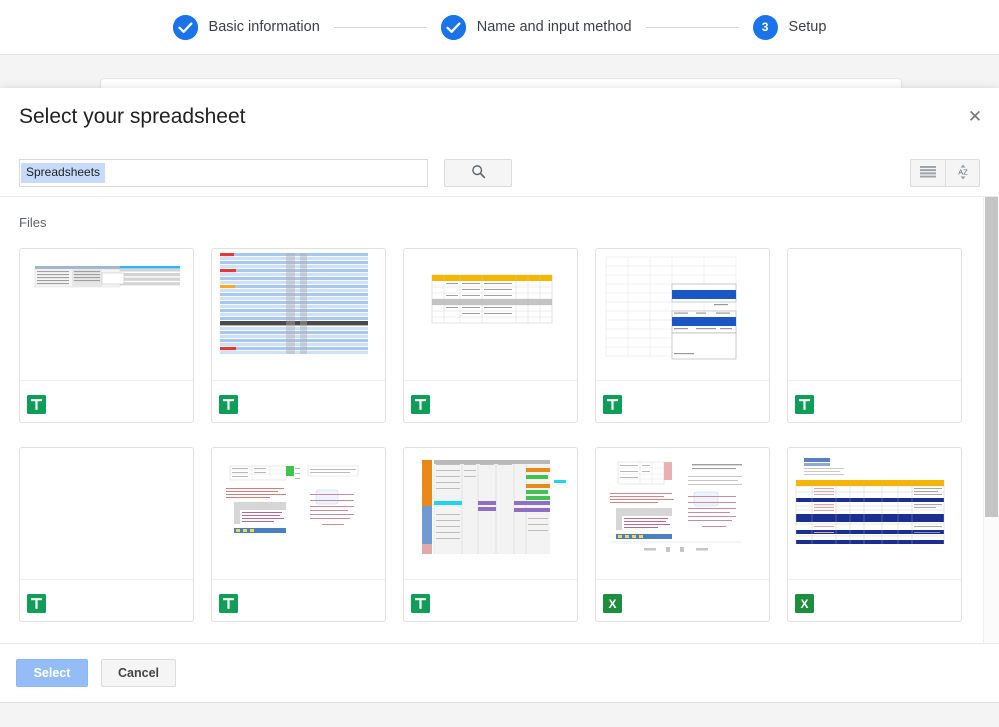  I want to click on file-list-scrollbar-thumb, so click(991, 357).